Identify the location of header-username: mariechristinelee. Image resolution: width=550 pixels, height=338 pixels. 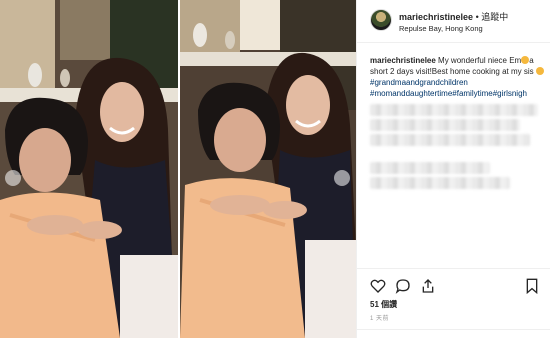
(436, 17).